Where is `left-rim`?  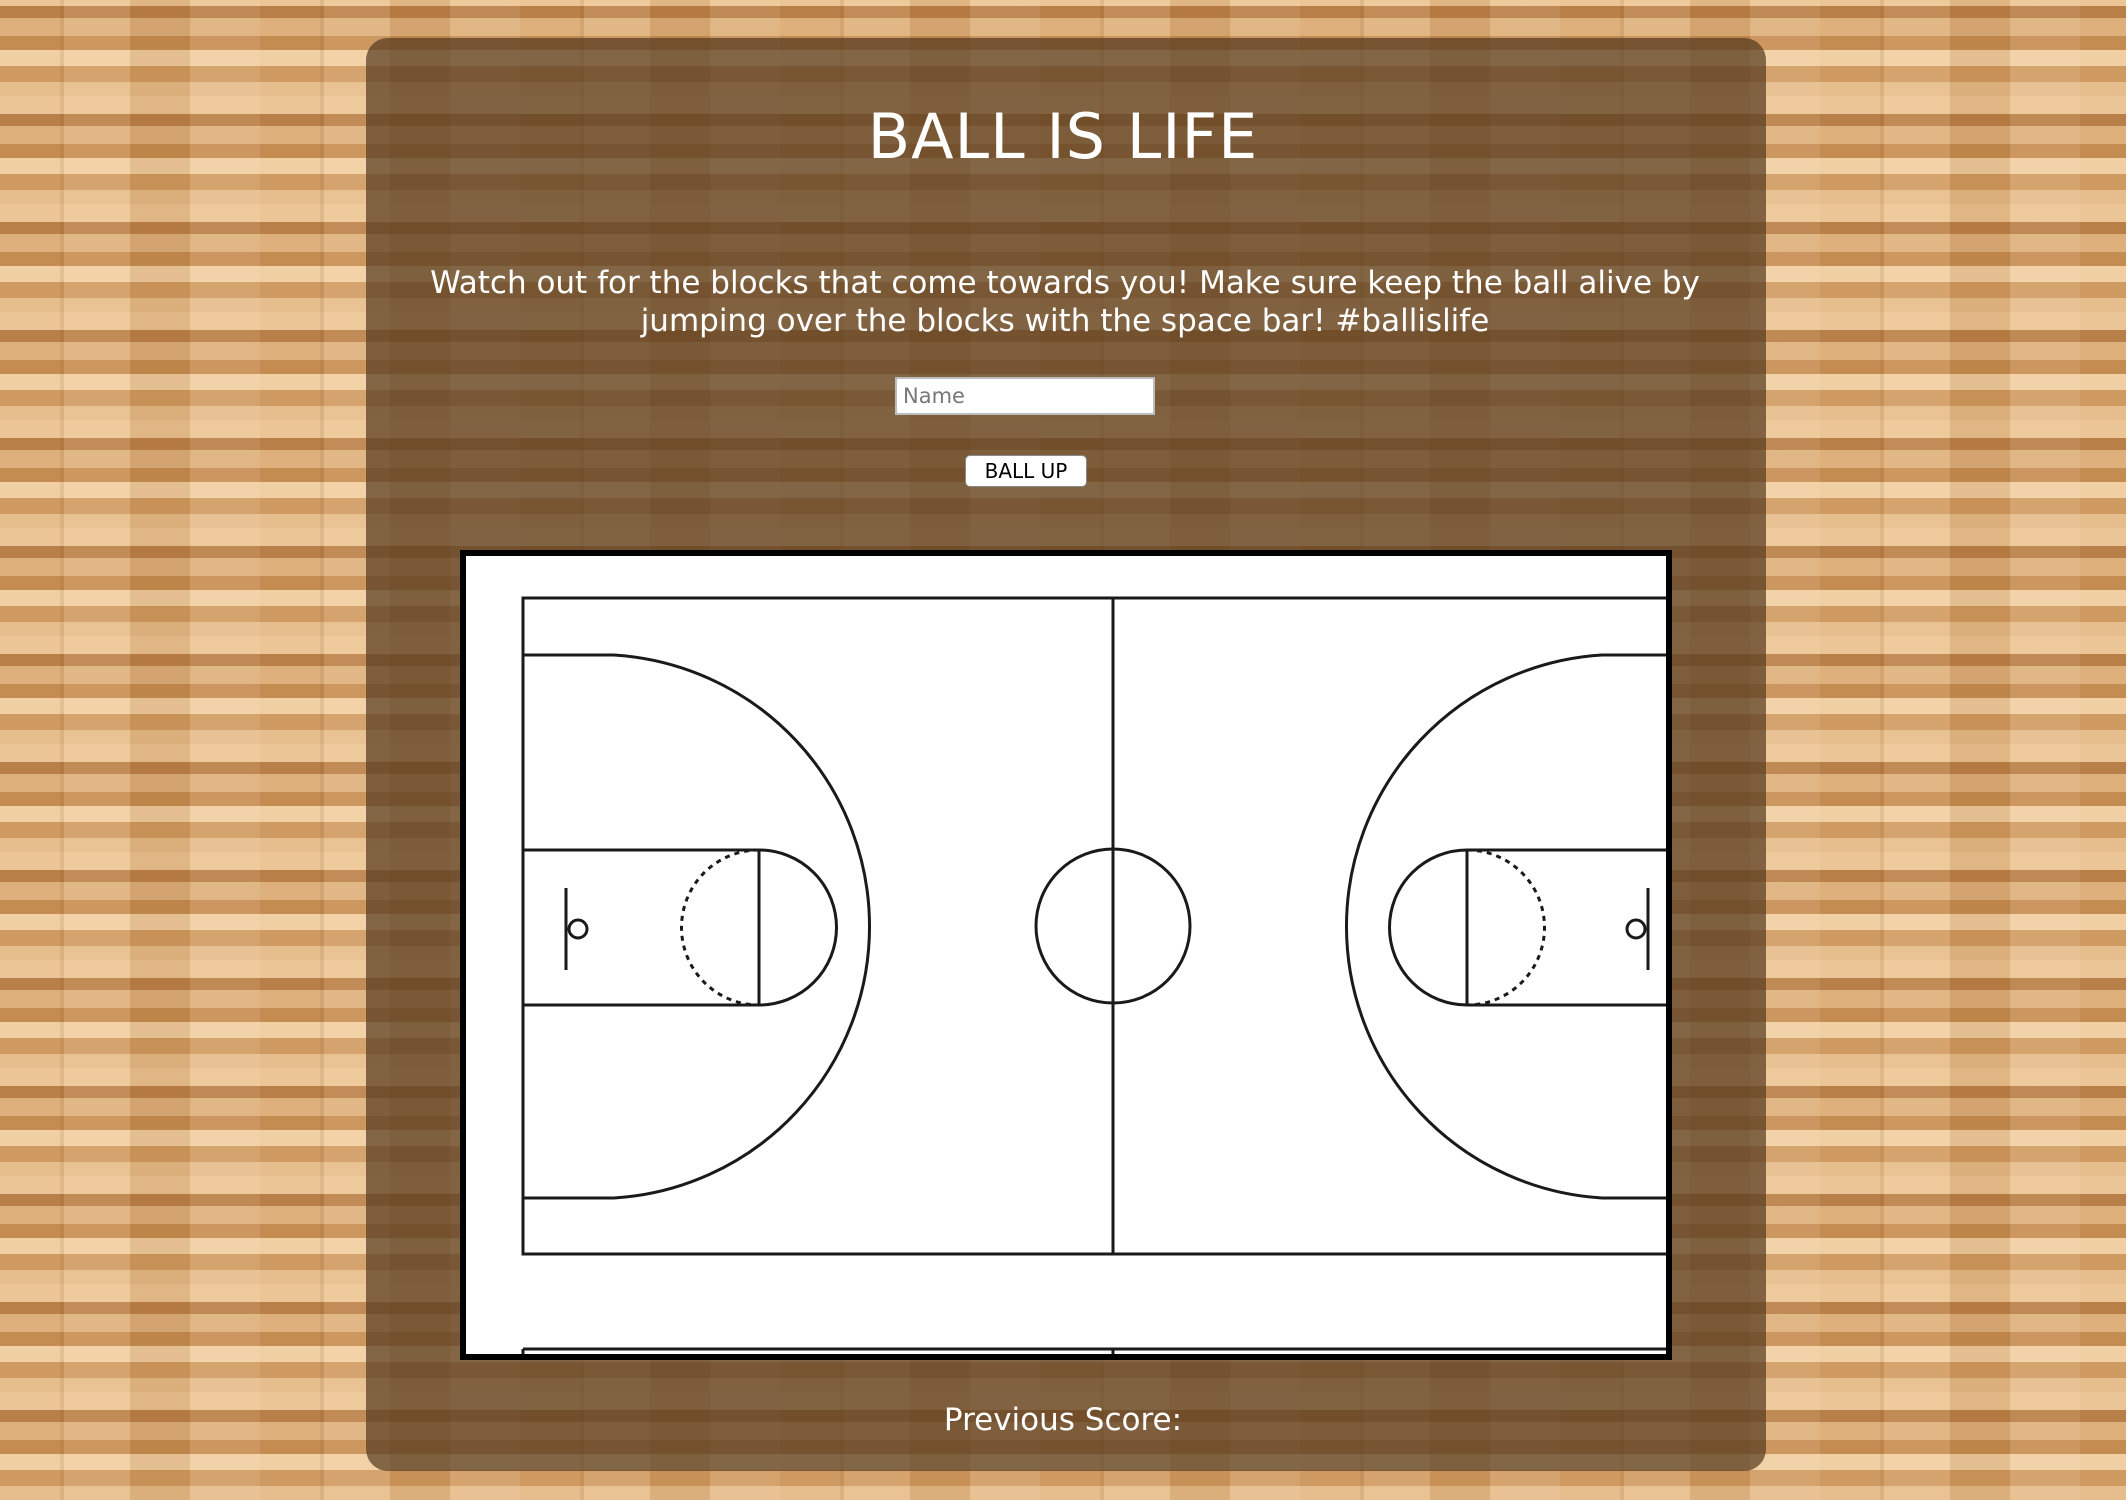 left-rim is located at coordinates (578, 929).